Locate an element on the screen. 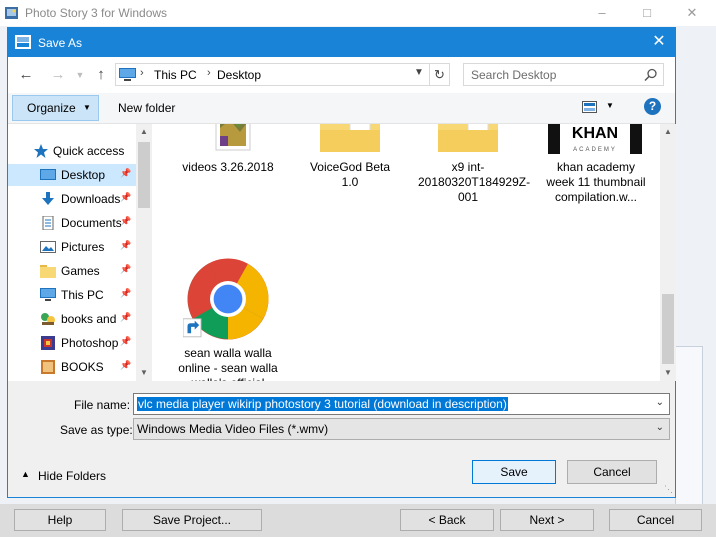 The image size is (716, 537). nav-item-documents: Documents 📌 is located at coordinates (72, 223).